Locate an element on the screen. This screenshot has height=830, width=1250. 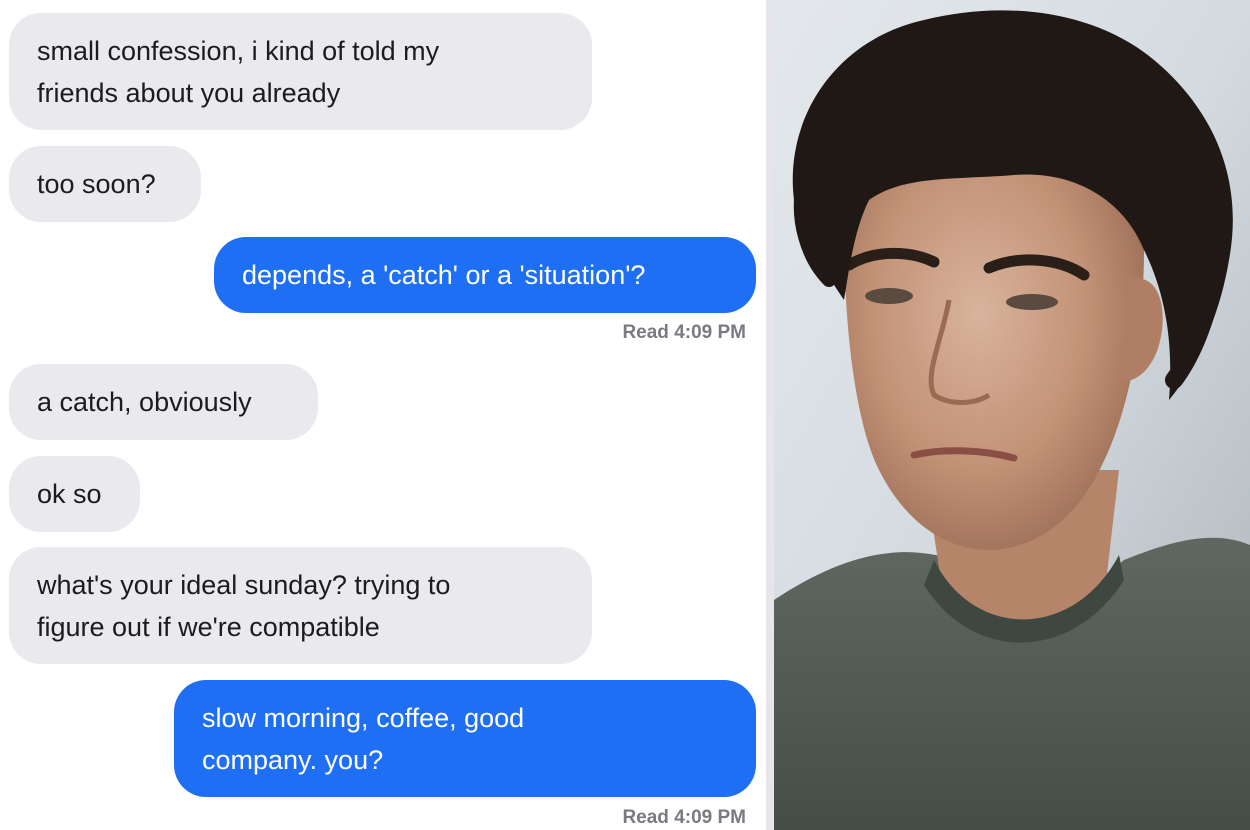
message-line: a catch, obviously is located at coordinates (144, 402).